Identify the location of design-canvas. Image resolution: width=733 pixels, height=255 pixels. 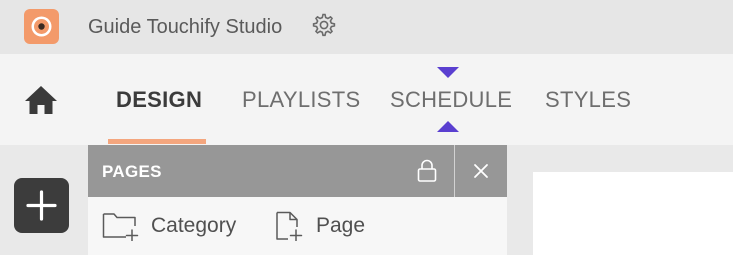
(633, 213).